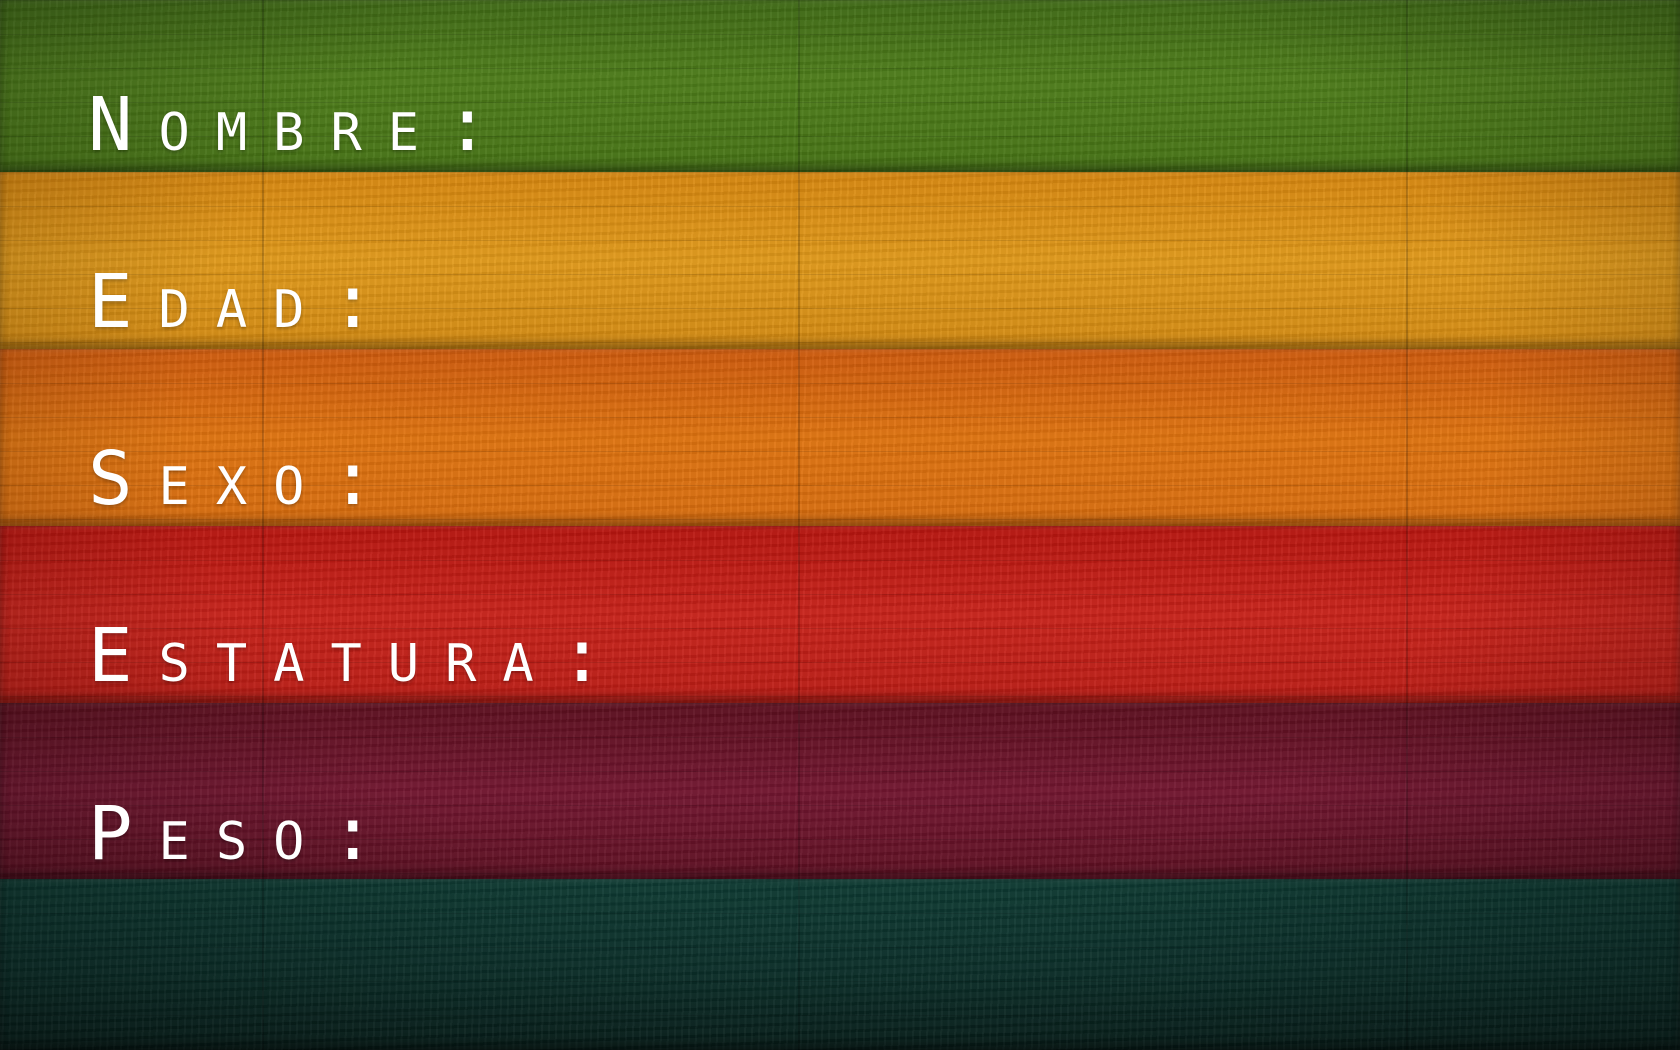  Describe the element at coordinates (302, 125) in the screenshot. I see `field-label-nombre: Nombre:` at that location.